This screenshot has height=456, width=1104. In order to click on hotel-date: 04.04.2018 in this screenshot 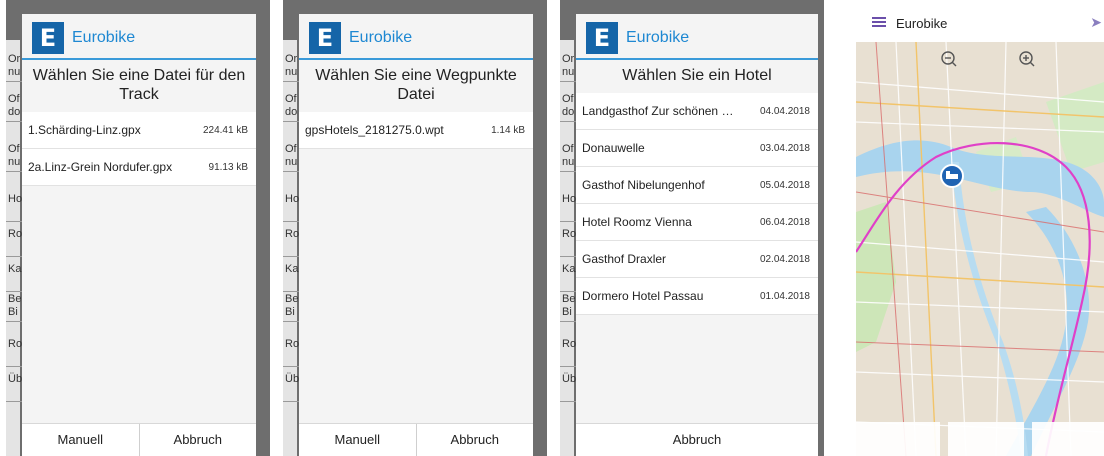, I will do `click(784, 111)`.